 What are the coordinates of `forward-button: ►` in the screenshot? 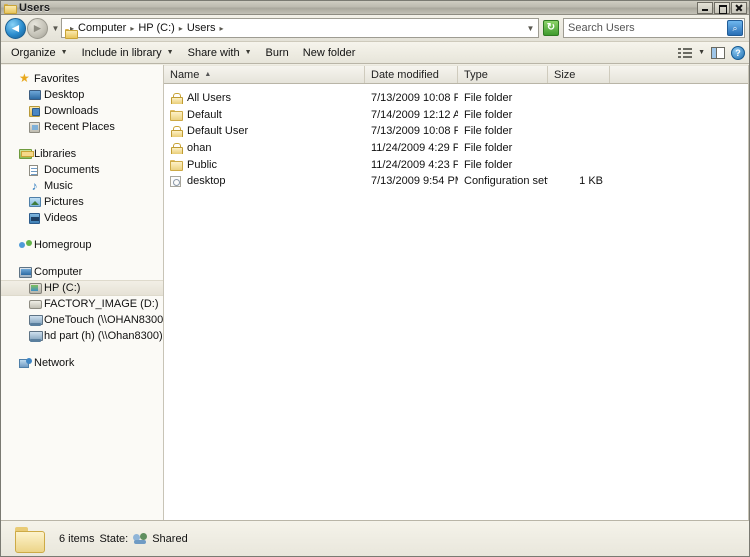 It's located at (37, 28).